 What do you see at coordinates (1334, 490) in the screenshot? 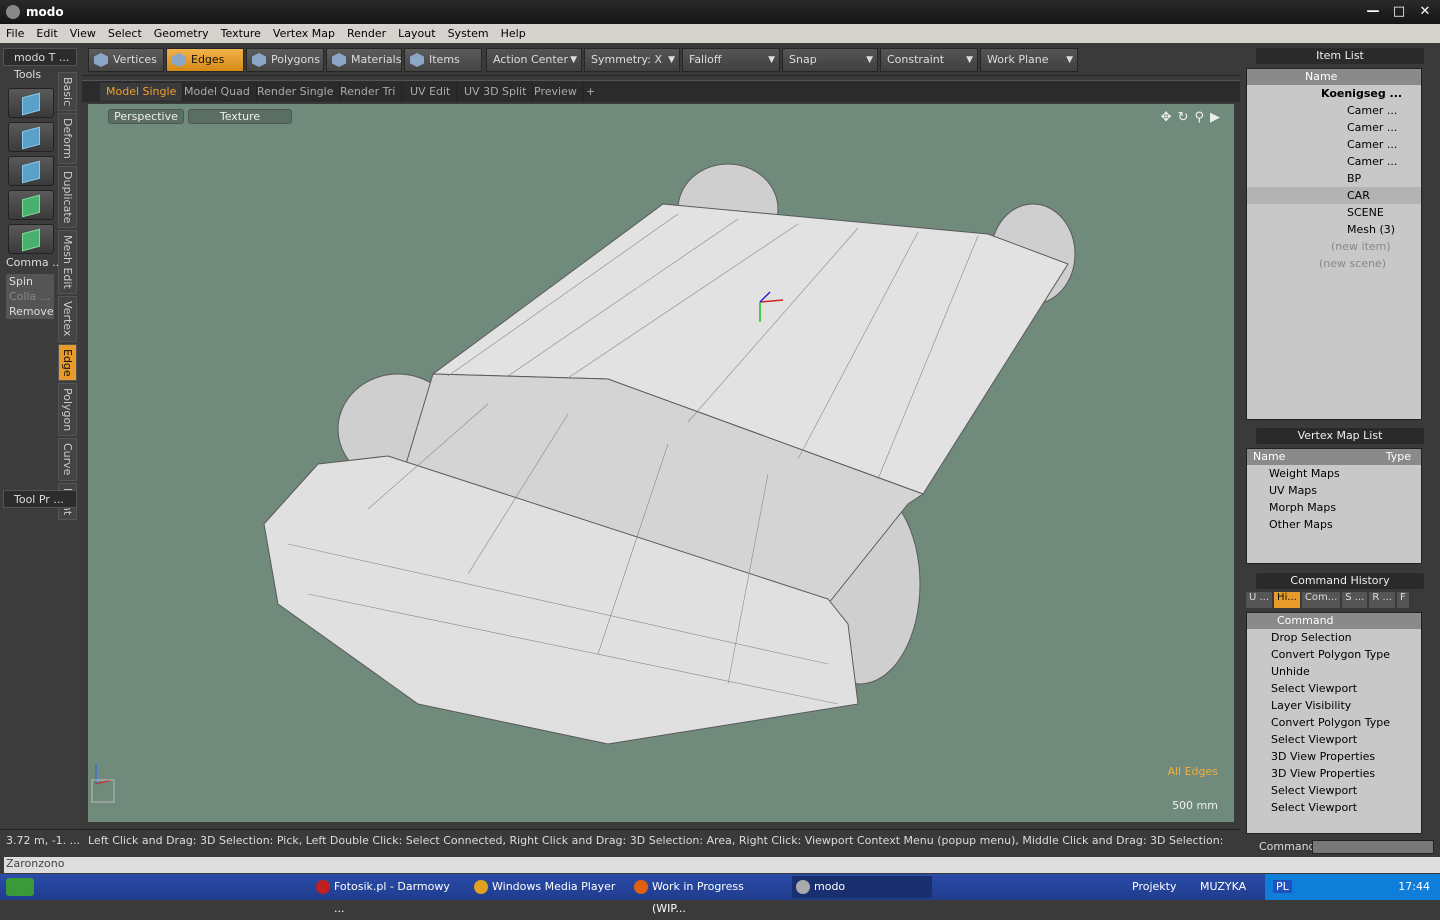
I see `vmap-row: UV Maps` at bounding box center [1334, 490].